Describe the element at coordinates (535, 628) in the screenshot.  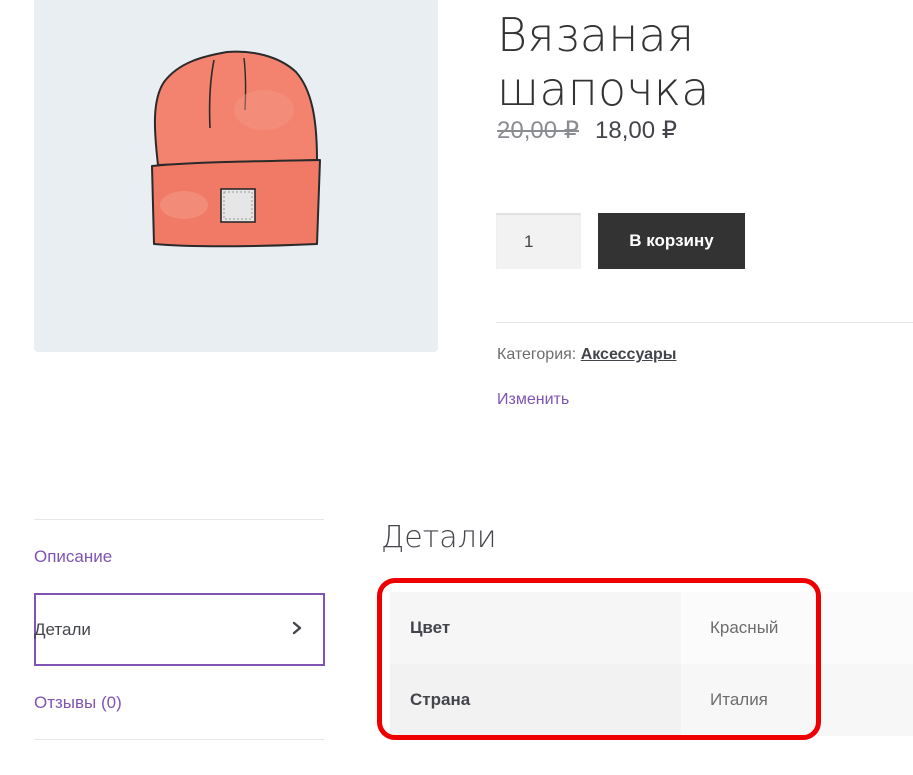
I see `attribute-name: Цвет` at that location.